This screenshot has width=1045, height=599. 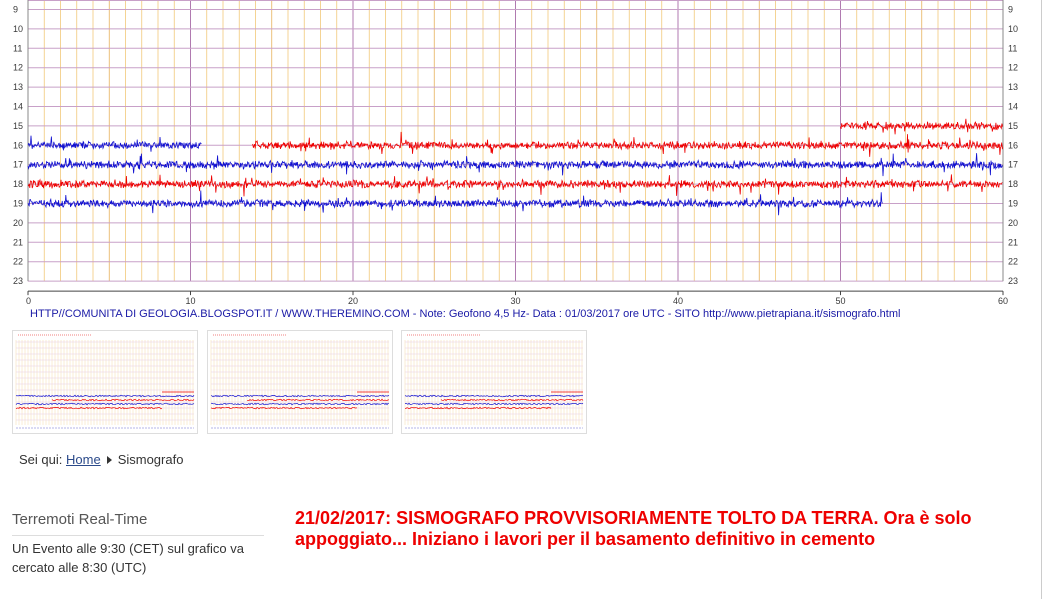 I want to click on minute-label: 10, so click(x=191, y=300).